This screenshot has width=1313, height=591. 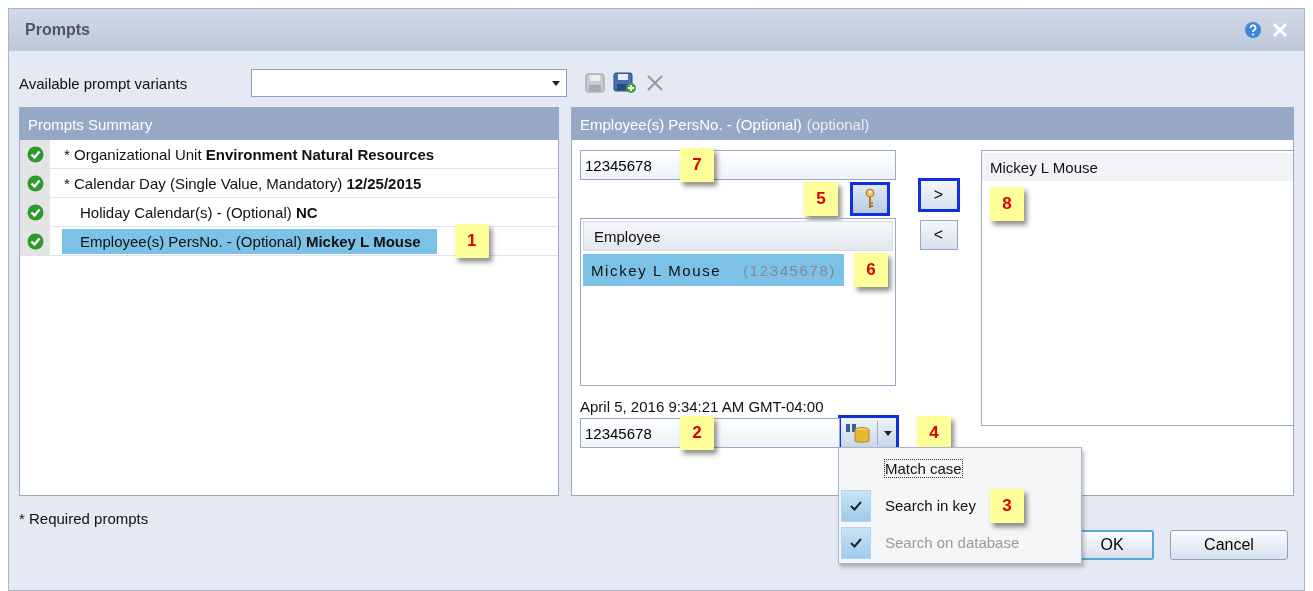 What do you see at coordinates (870, 270) in the screenshot?
I see `callout-number: 6` at bounding box center [870, 270].